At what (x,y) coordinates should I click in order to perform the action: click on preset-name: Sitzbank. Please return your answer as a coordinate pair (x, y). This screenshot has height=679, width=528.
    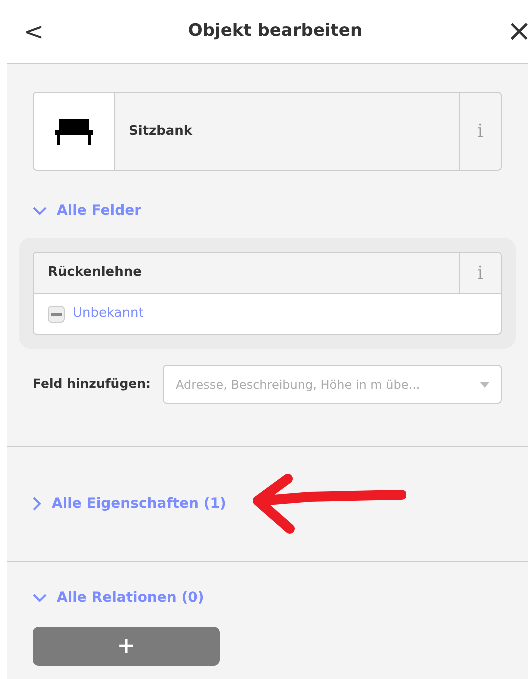
    Looking at the image, I should click on (161, 131).